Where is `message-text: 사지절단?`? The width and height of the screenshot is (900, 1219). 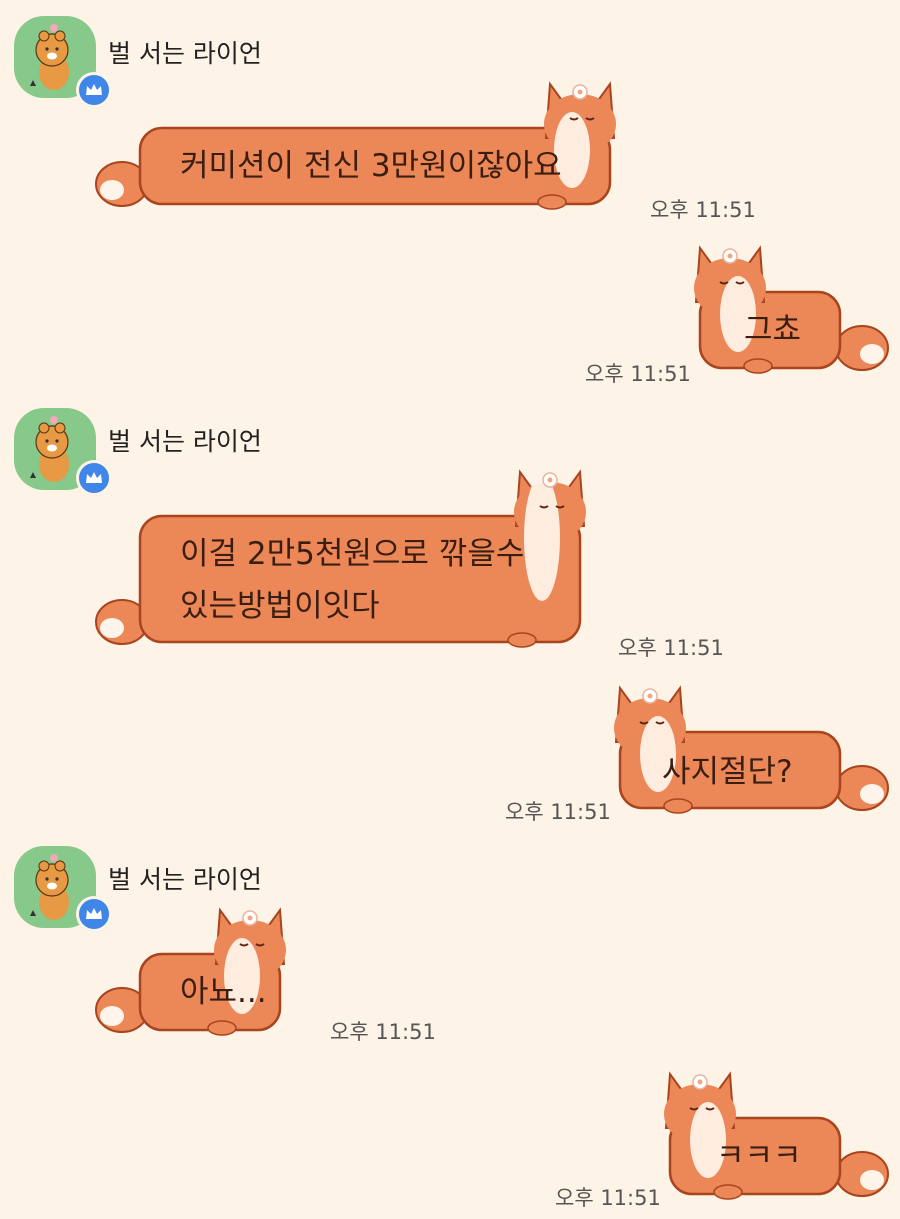 message-text: 사지절단? is located at coordinates (727, 772).